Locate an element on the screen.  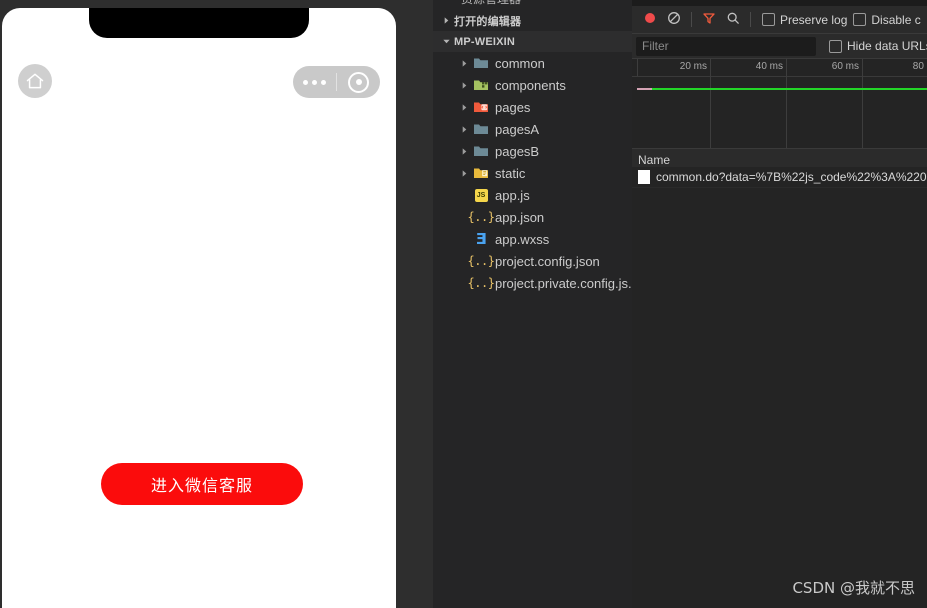
explorer-title-label: 资源管理器 is located at coordinates (491, 3).